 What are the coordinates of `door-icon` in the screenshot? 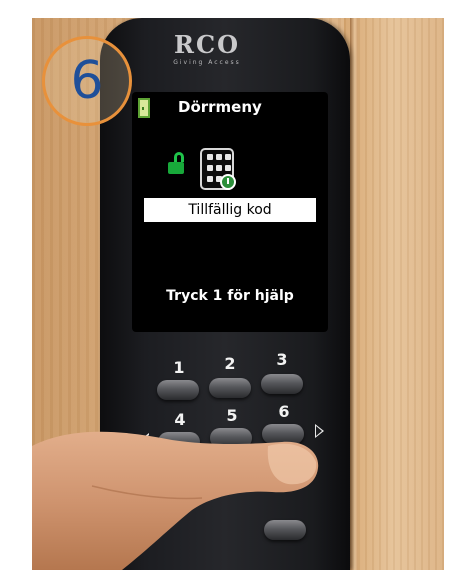 It's located at (144, 108).